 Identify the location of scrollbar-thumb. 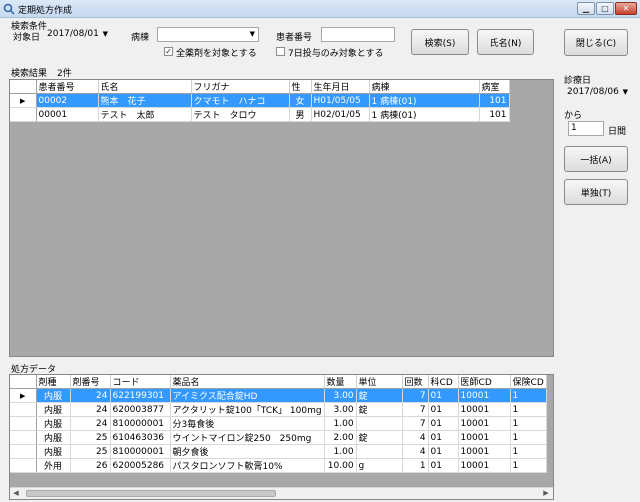
(151, 493).